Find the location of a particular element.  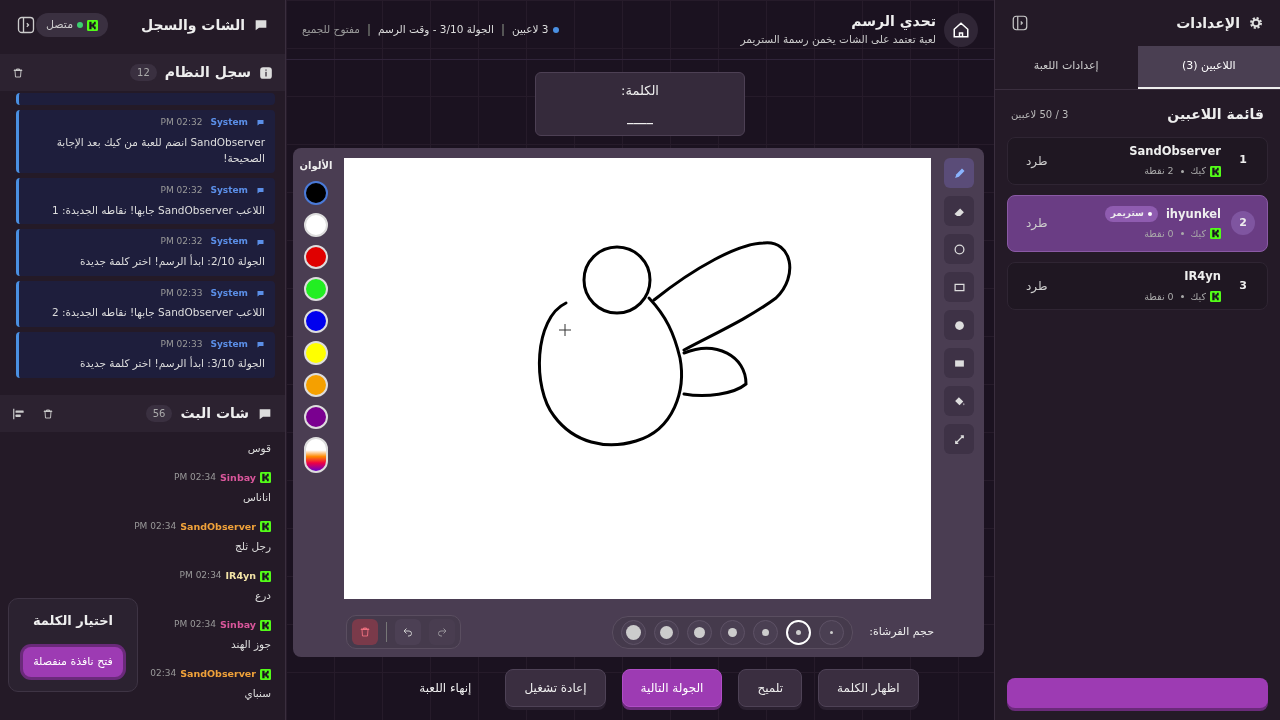

section-title: قائمة اللاعبين is located at coordinates (1215, 114).